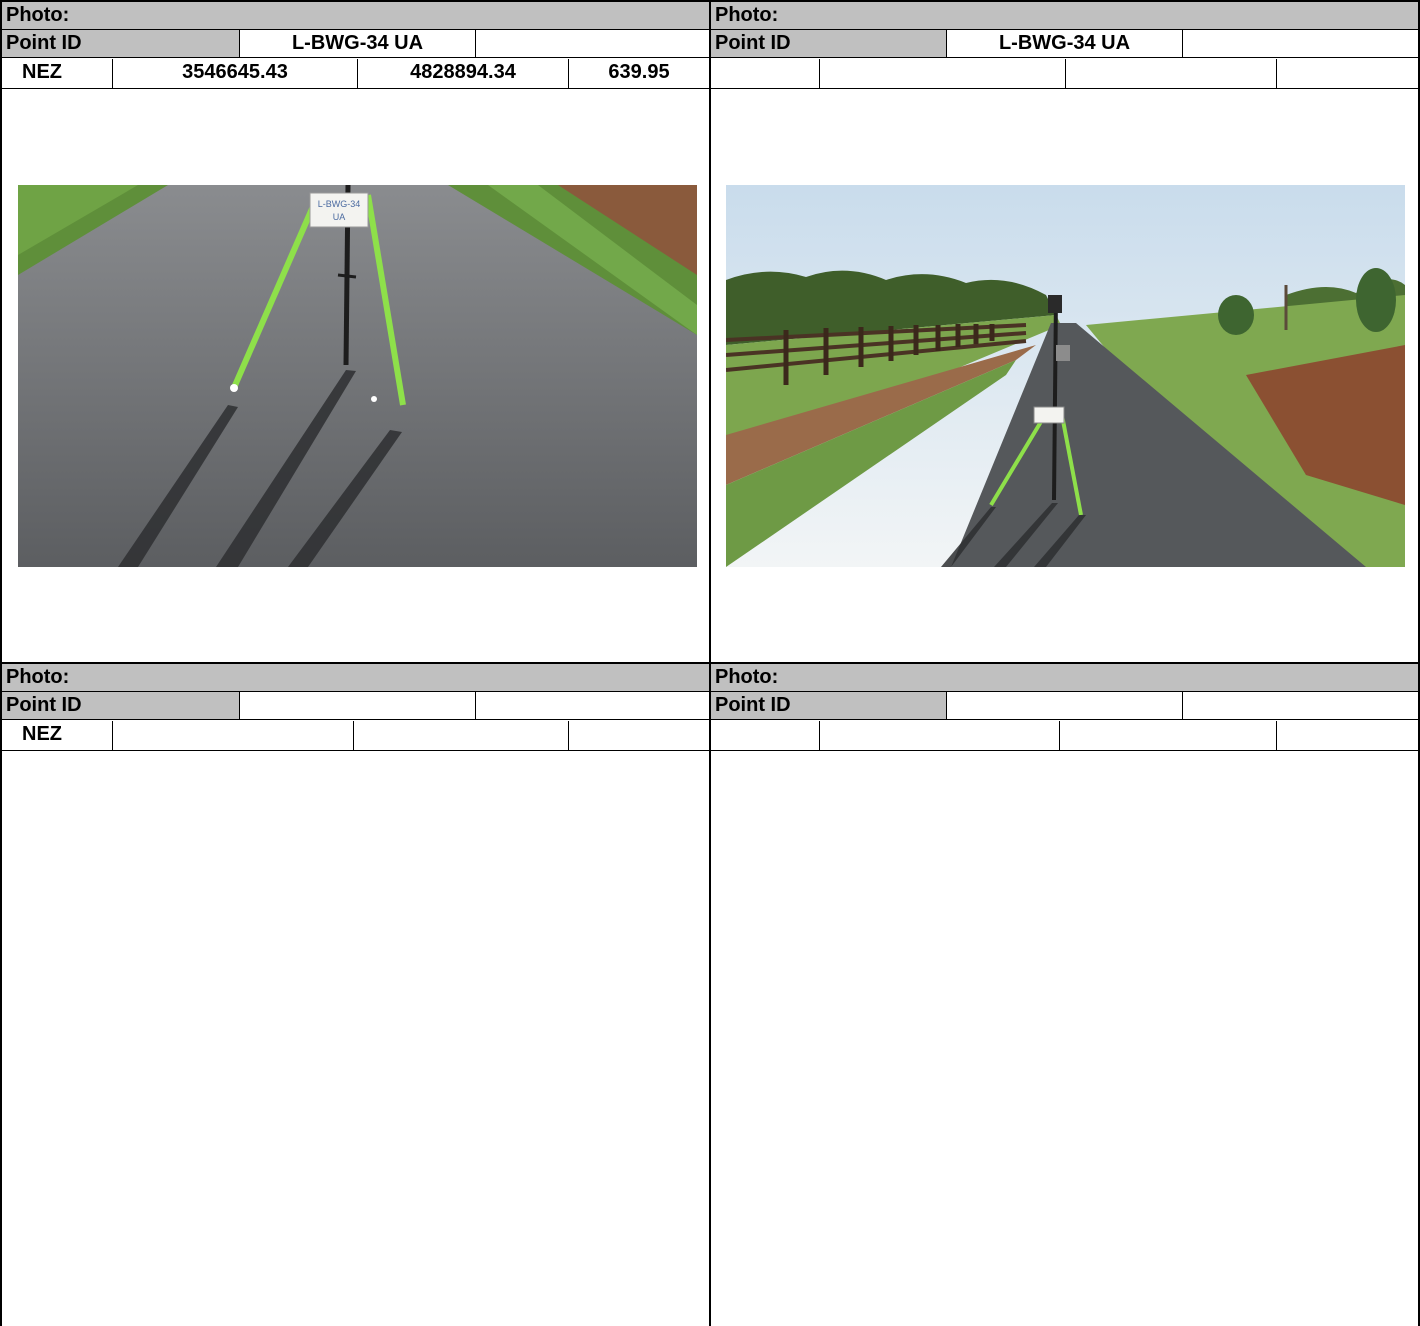  What do you see at coordinates (638, 73) in the screenshot?
I see `nez-elevation: 639.95` at bounding box center [638, 73].